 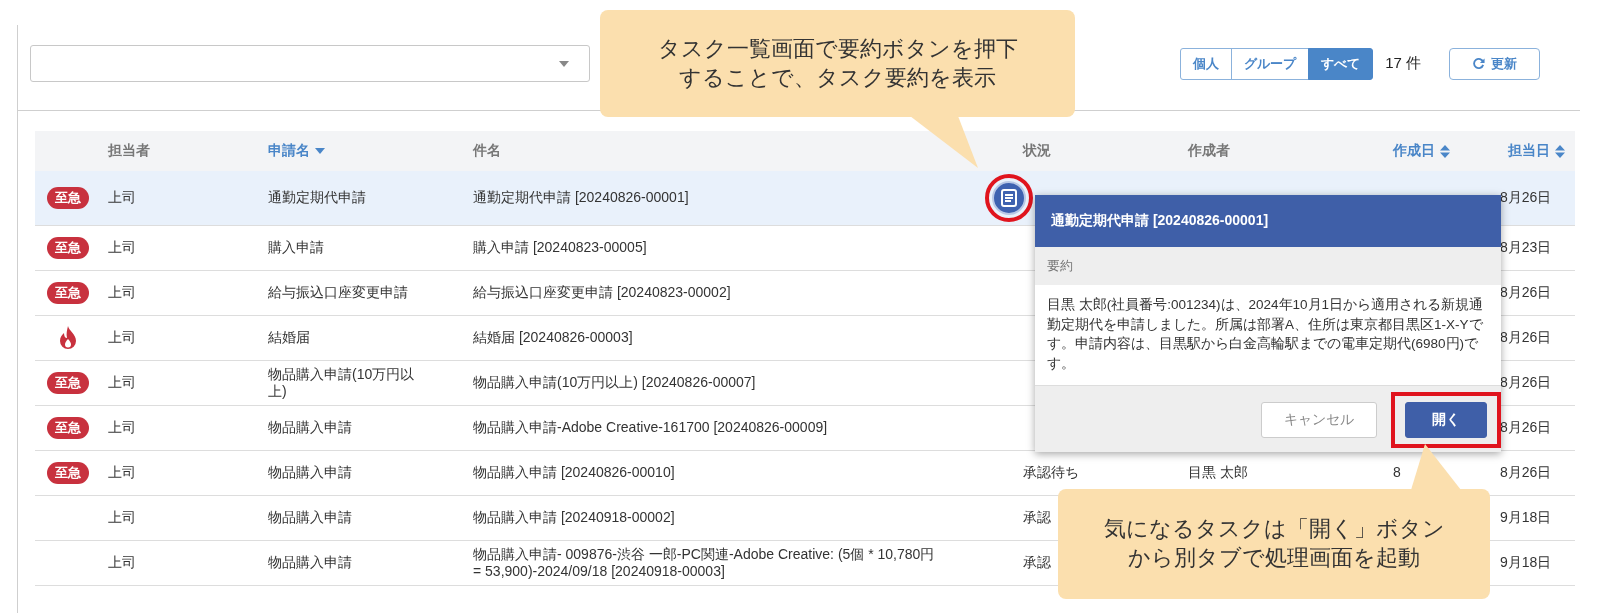 What do you see at coordinates (1526, 247) in the screenshot?
I see `assigned-date-cell: 8月23日` at bounding box center [1526, 247].